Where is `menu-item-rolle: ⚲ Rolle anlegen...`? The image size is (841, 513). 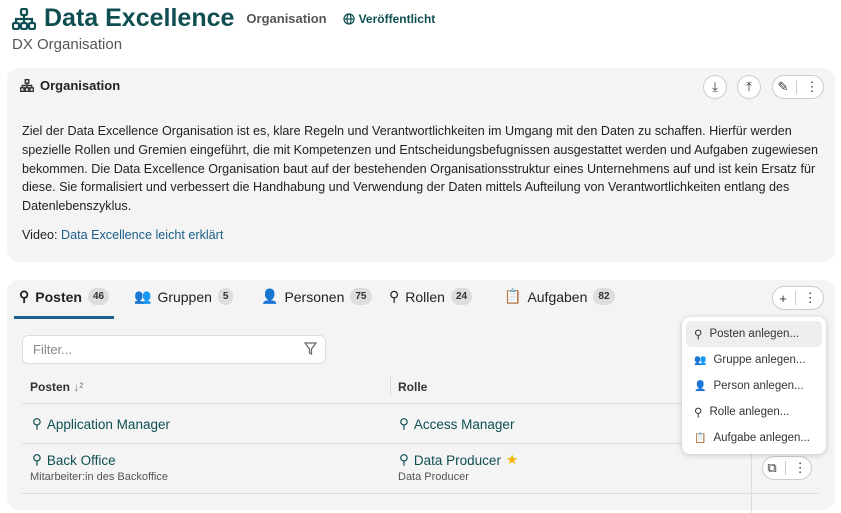
menu-item-rolle: ⚲ Rolle anlegen... is located at coordinates (754, 412).